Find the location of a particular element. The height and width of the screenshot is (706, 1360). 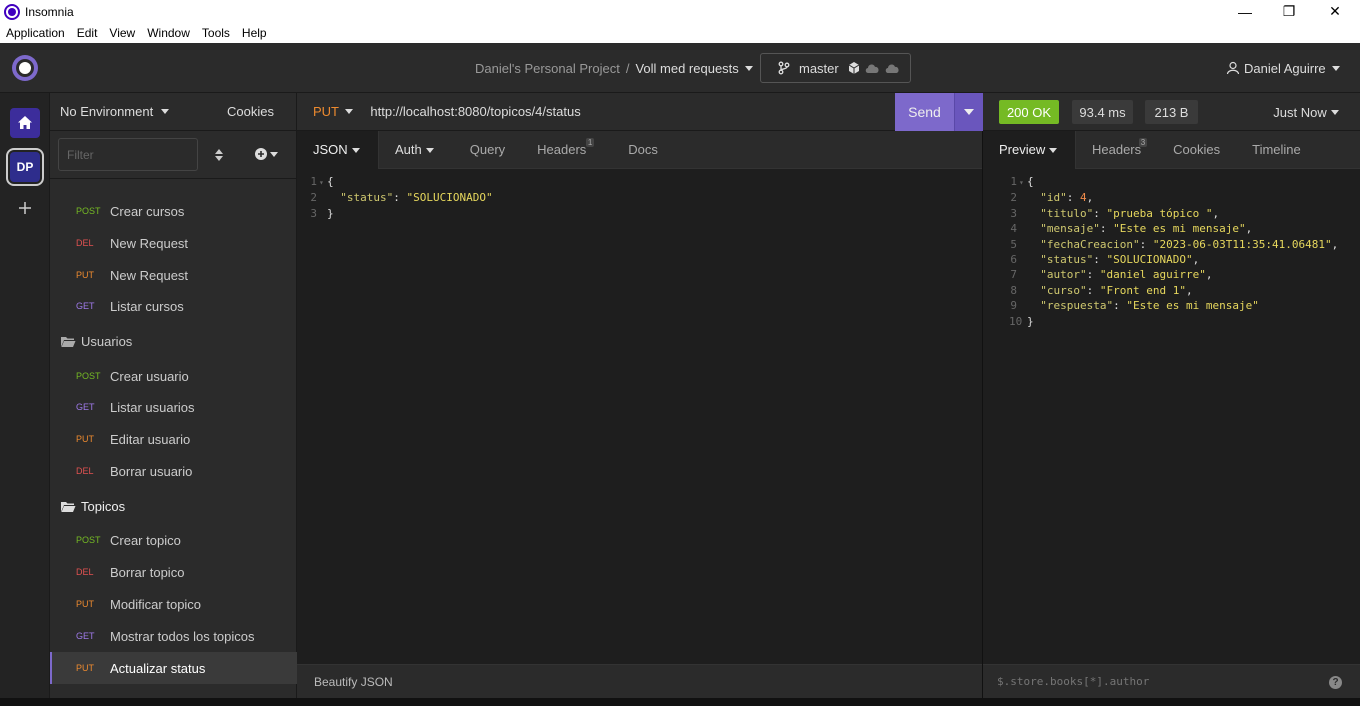

workspace-rail: DP is located at coordinates (25, 399).